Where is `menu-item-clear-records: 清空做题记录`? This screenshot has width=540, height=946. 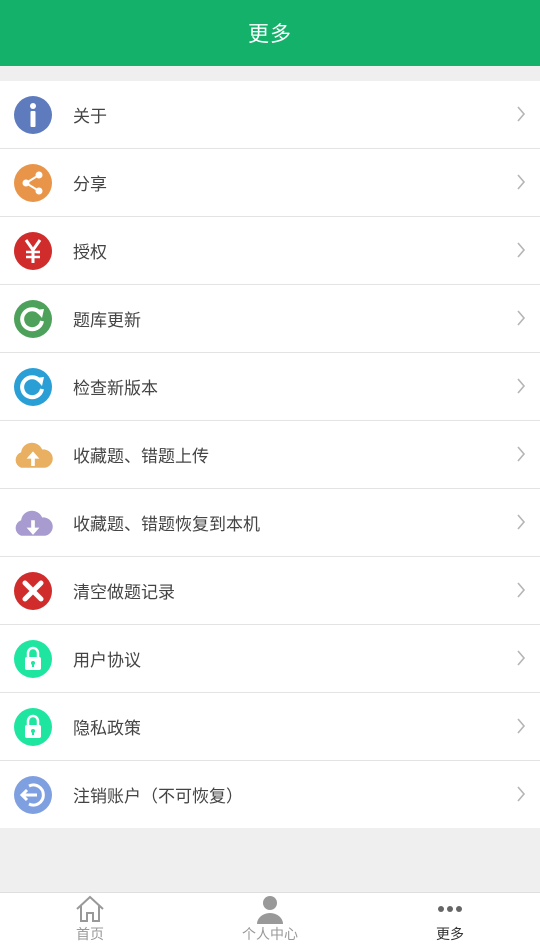
menu-item-clear-records: 清空做题记录 is located at coordinates (270, 591).